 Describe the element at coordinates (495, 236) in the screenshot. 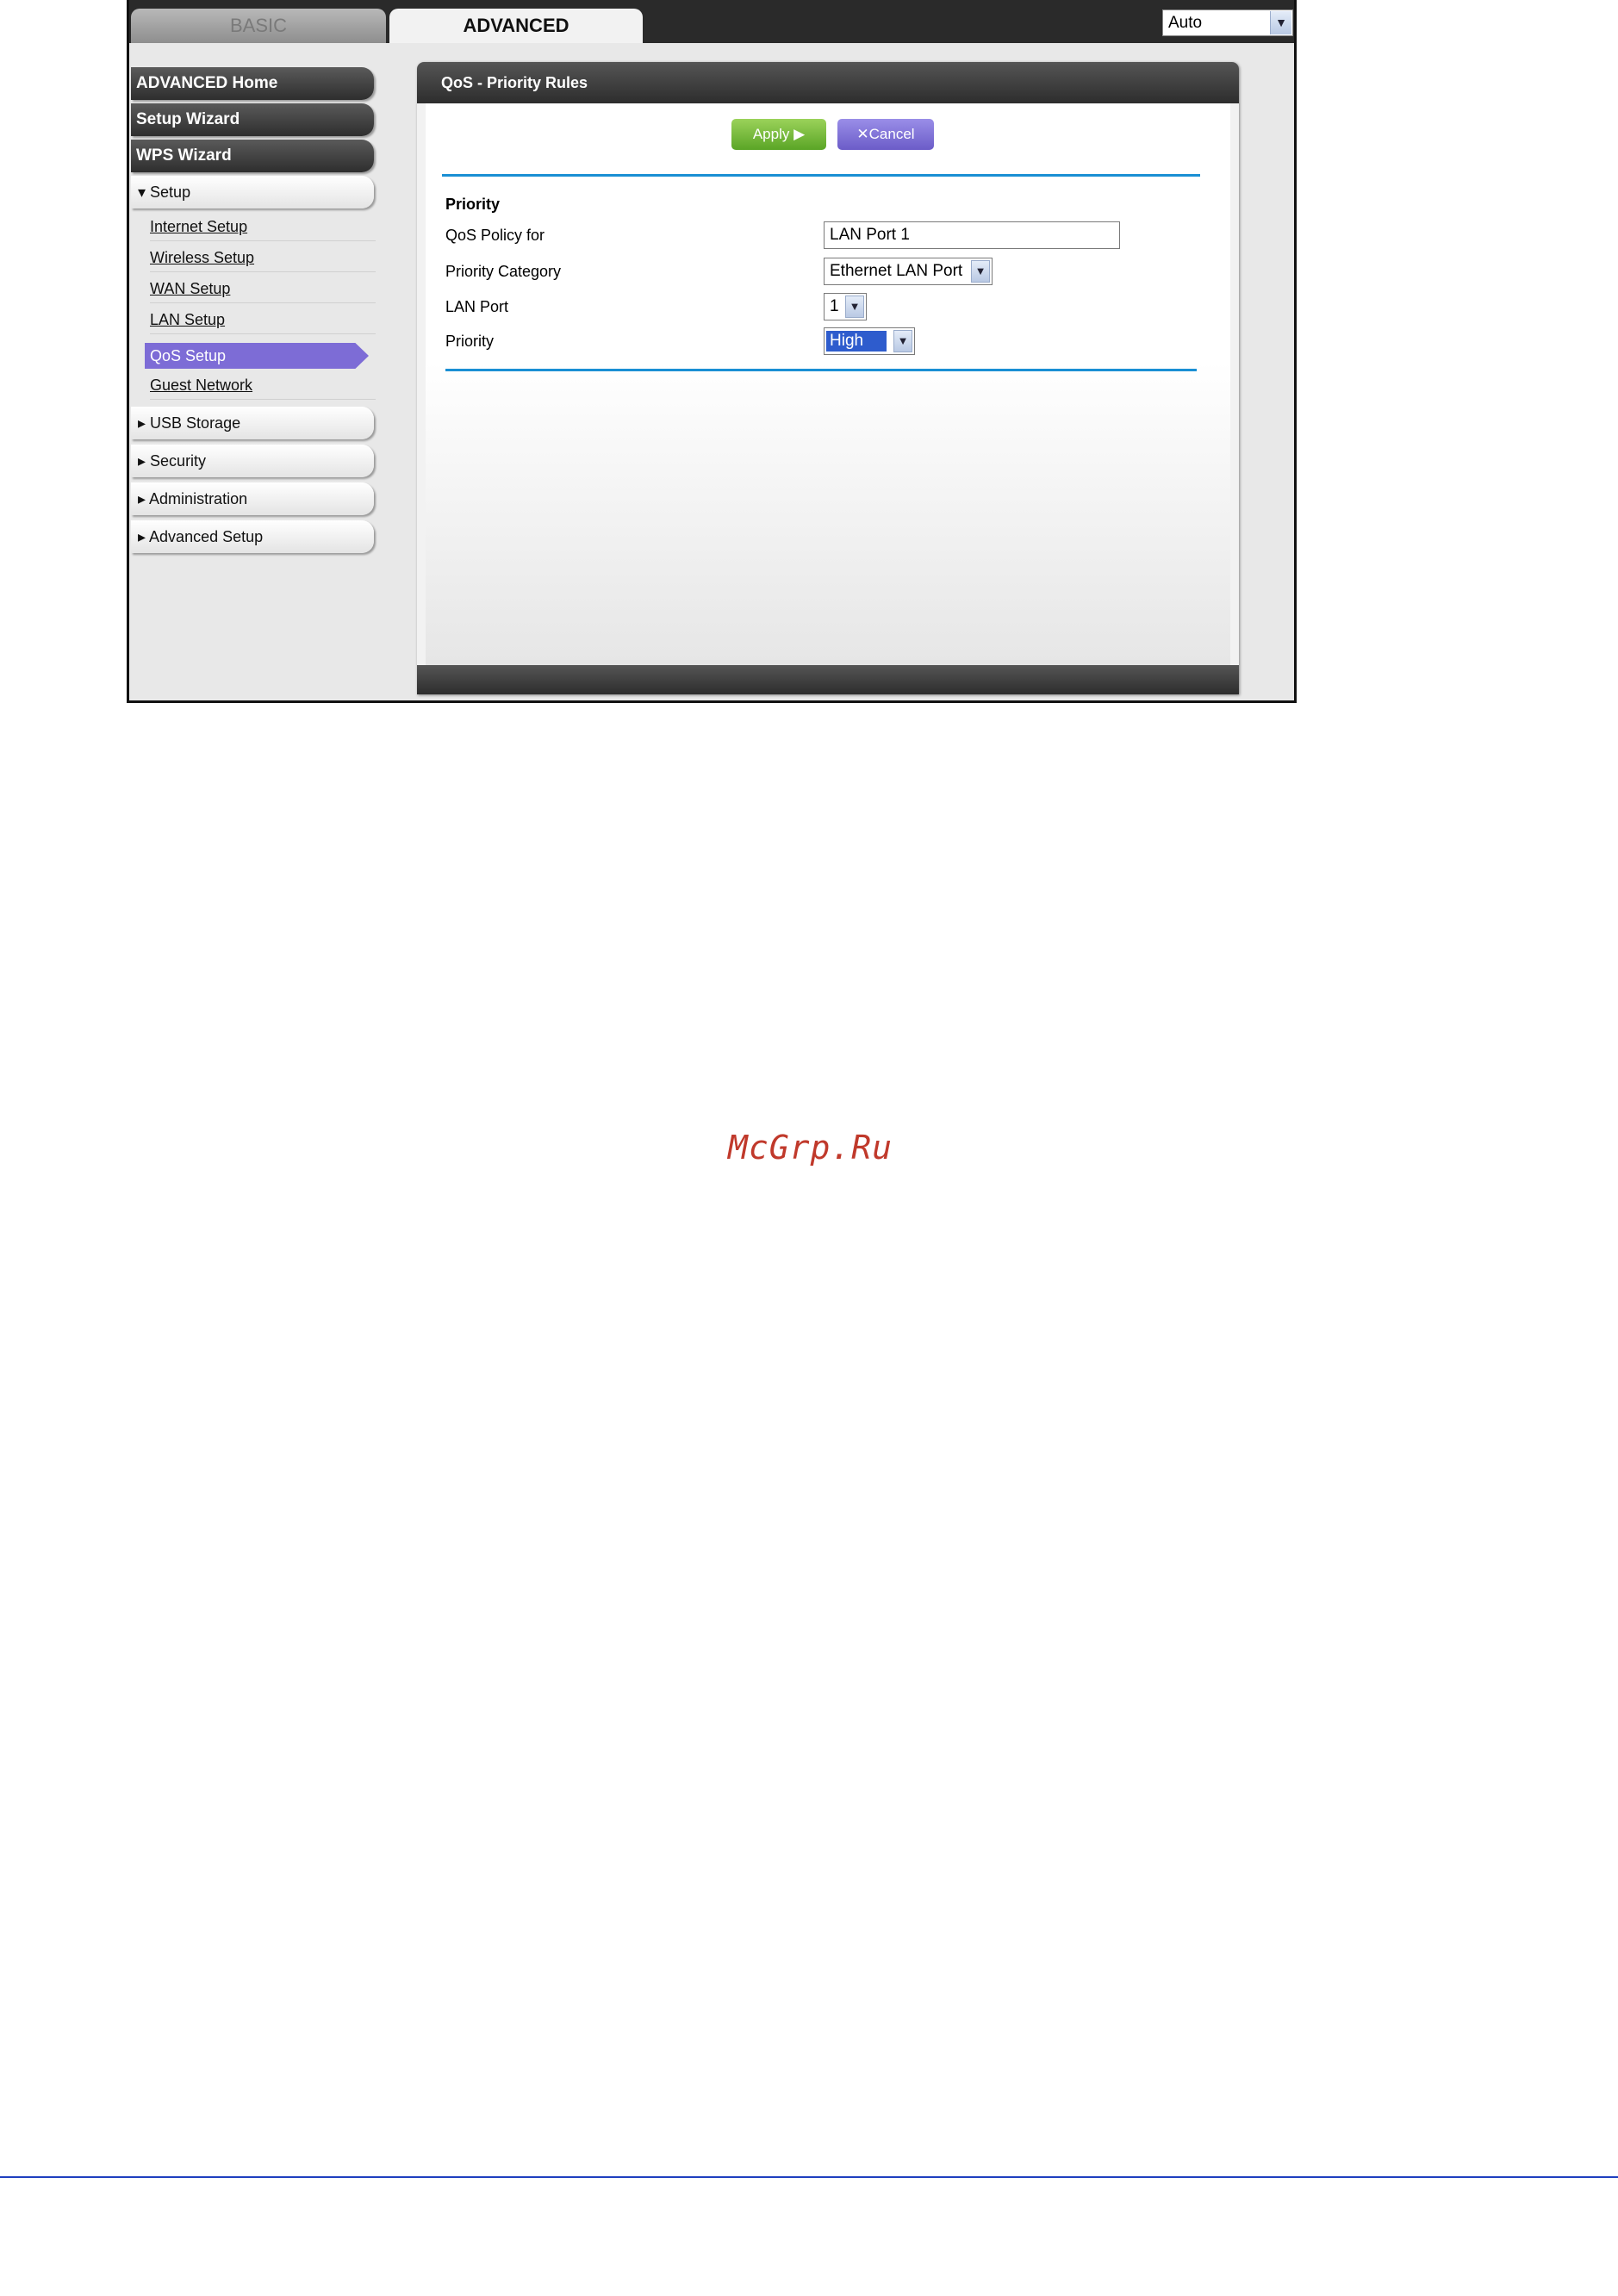

I see `qos-policy-label: QoS Policy for` at that location.